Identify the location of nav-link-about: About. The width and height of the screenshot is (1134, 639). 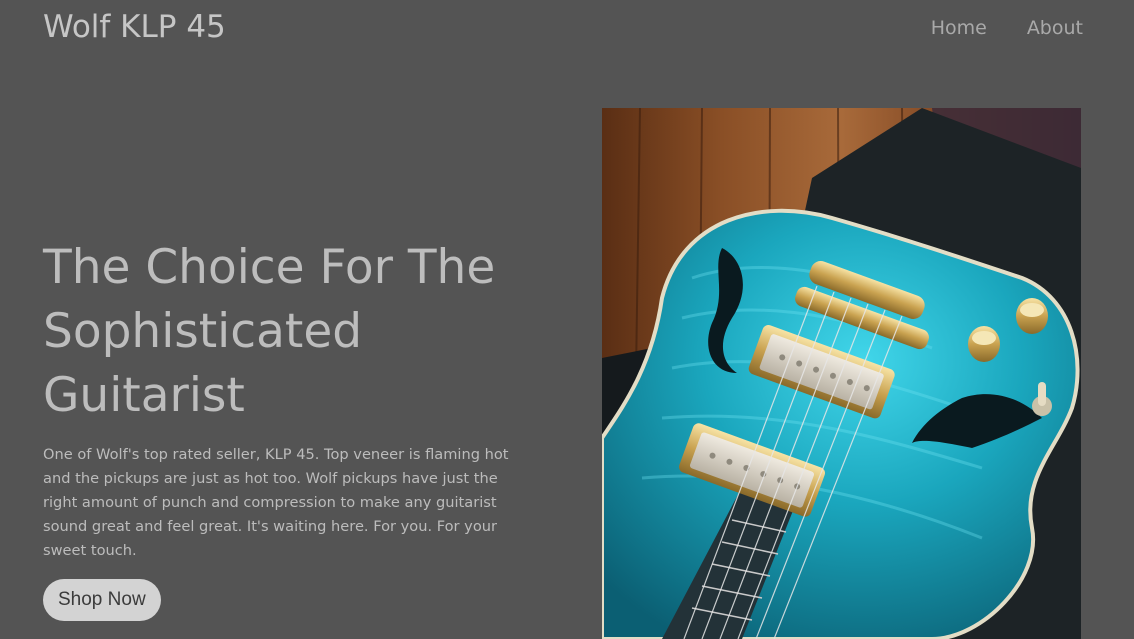
(1055, 28).